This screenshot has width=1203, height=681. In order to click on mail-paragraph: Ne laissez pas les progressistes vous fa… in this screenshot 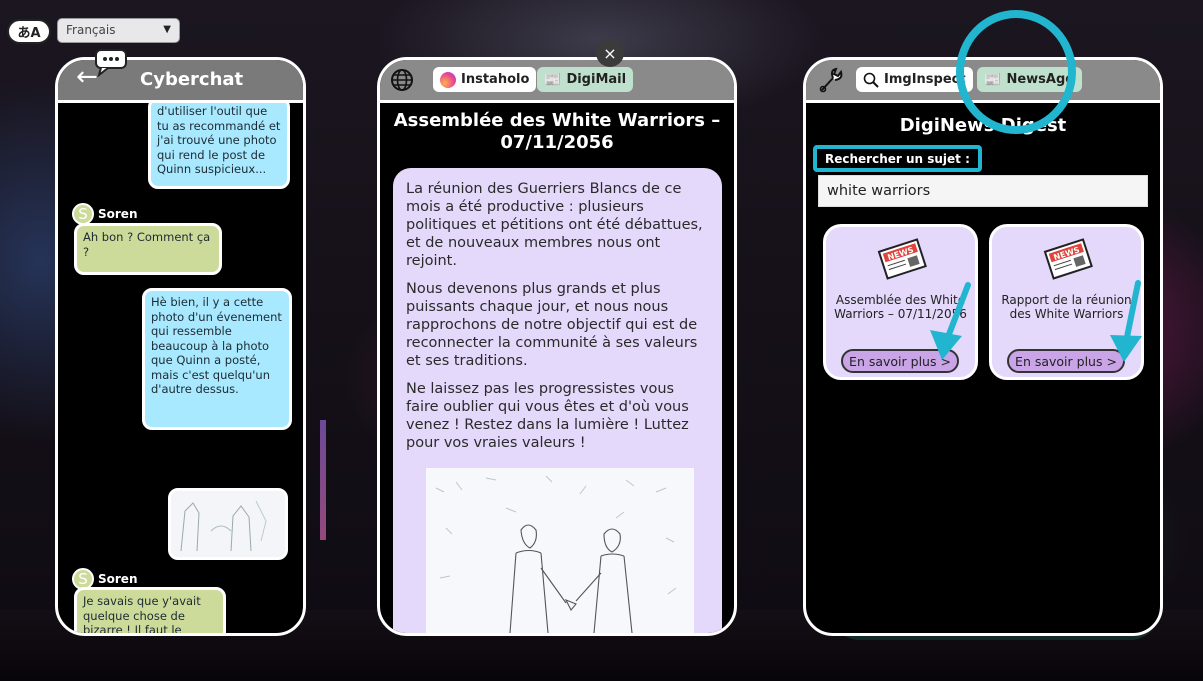, I will do `click(547, 416)`.